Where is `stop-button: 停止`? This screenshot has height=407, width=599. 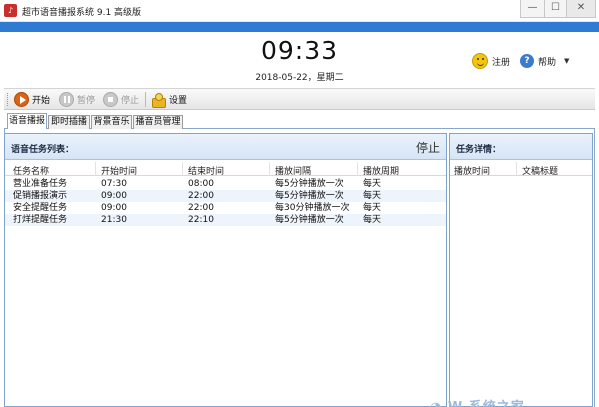 stop-button: 停止 is located at coordinates (121, 99).